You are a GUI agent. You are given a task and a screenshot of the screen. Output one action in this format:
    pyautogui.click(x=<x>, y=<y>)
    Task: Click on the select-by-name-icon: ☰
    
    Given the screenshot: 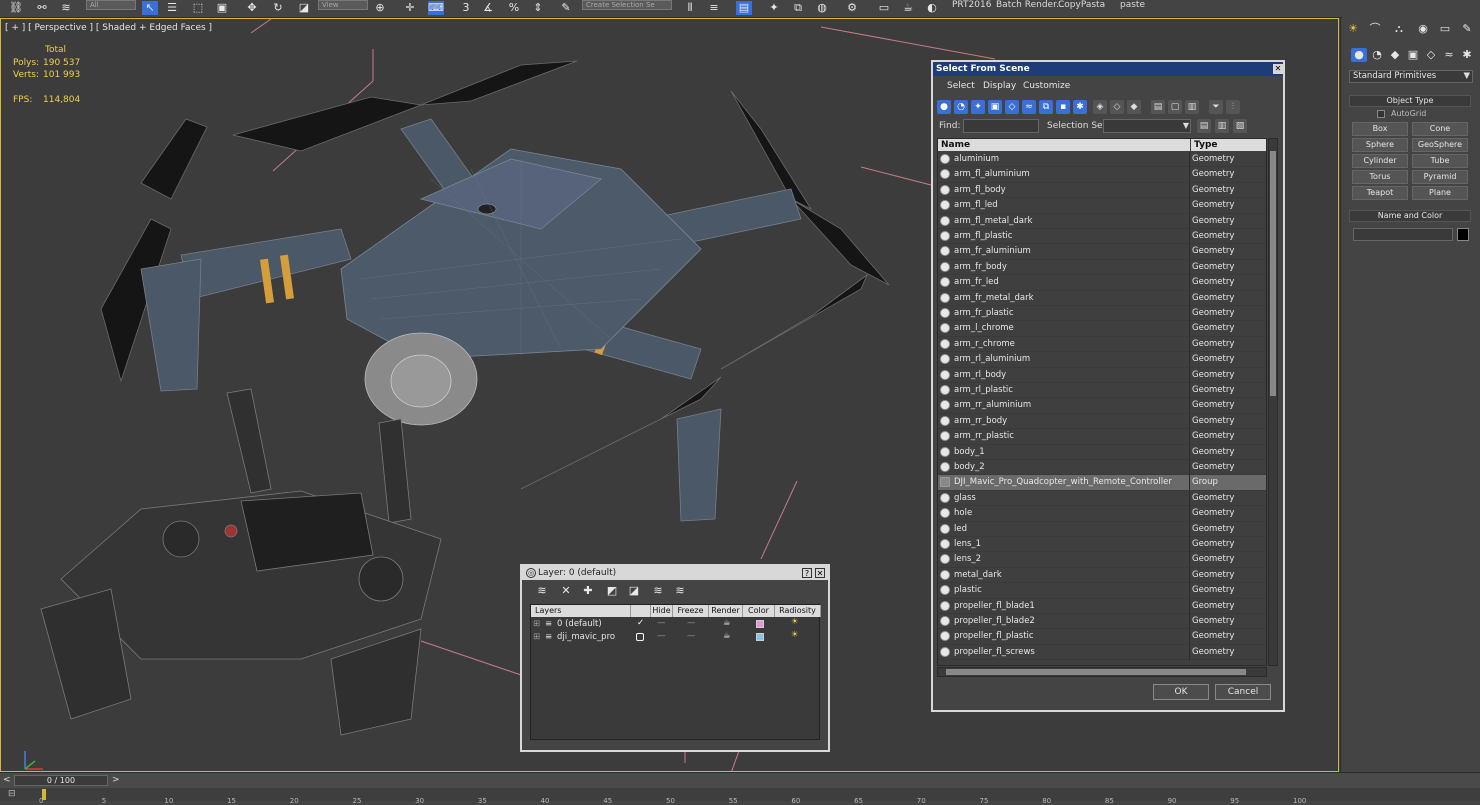 What is the action you would take?
    pyautogui.click(x=172, y=8)
    